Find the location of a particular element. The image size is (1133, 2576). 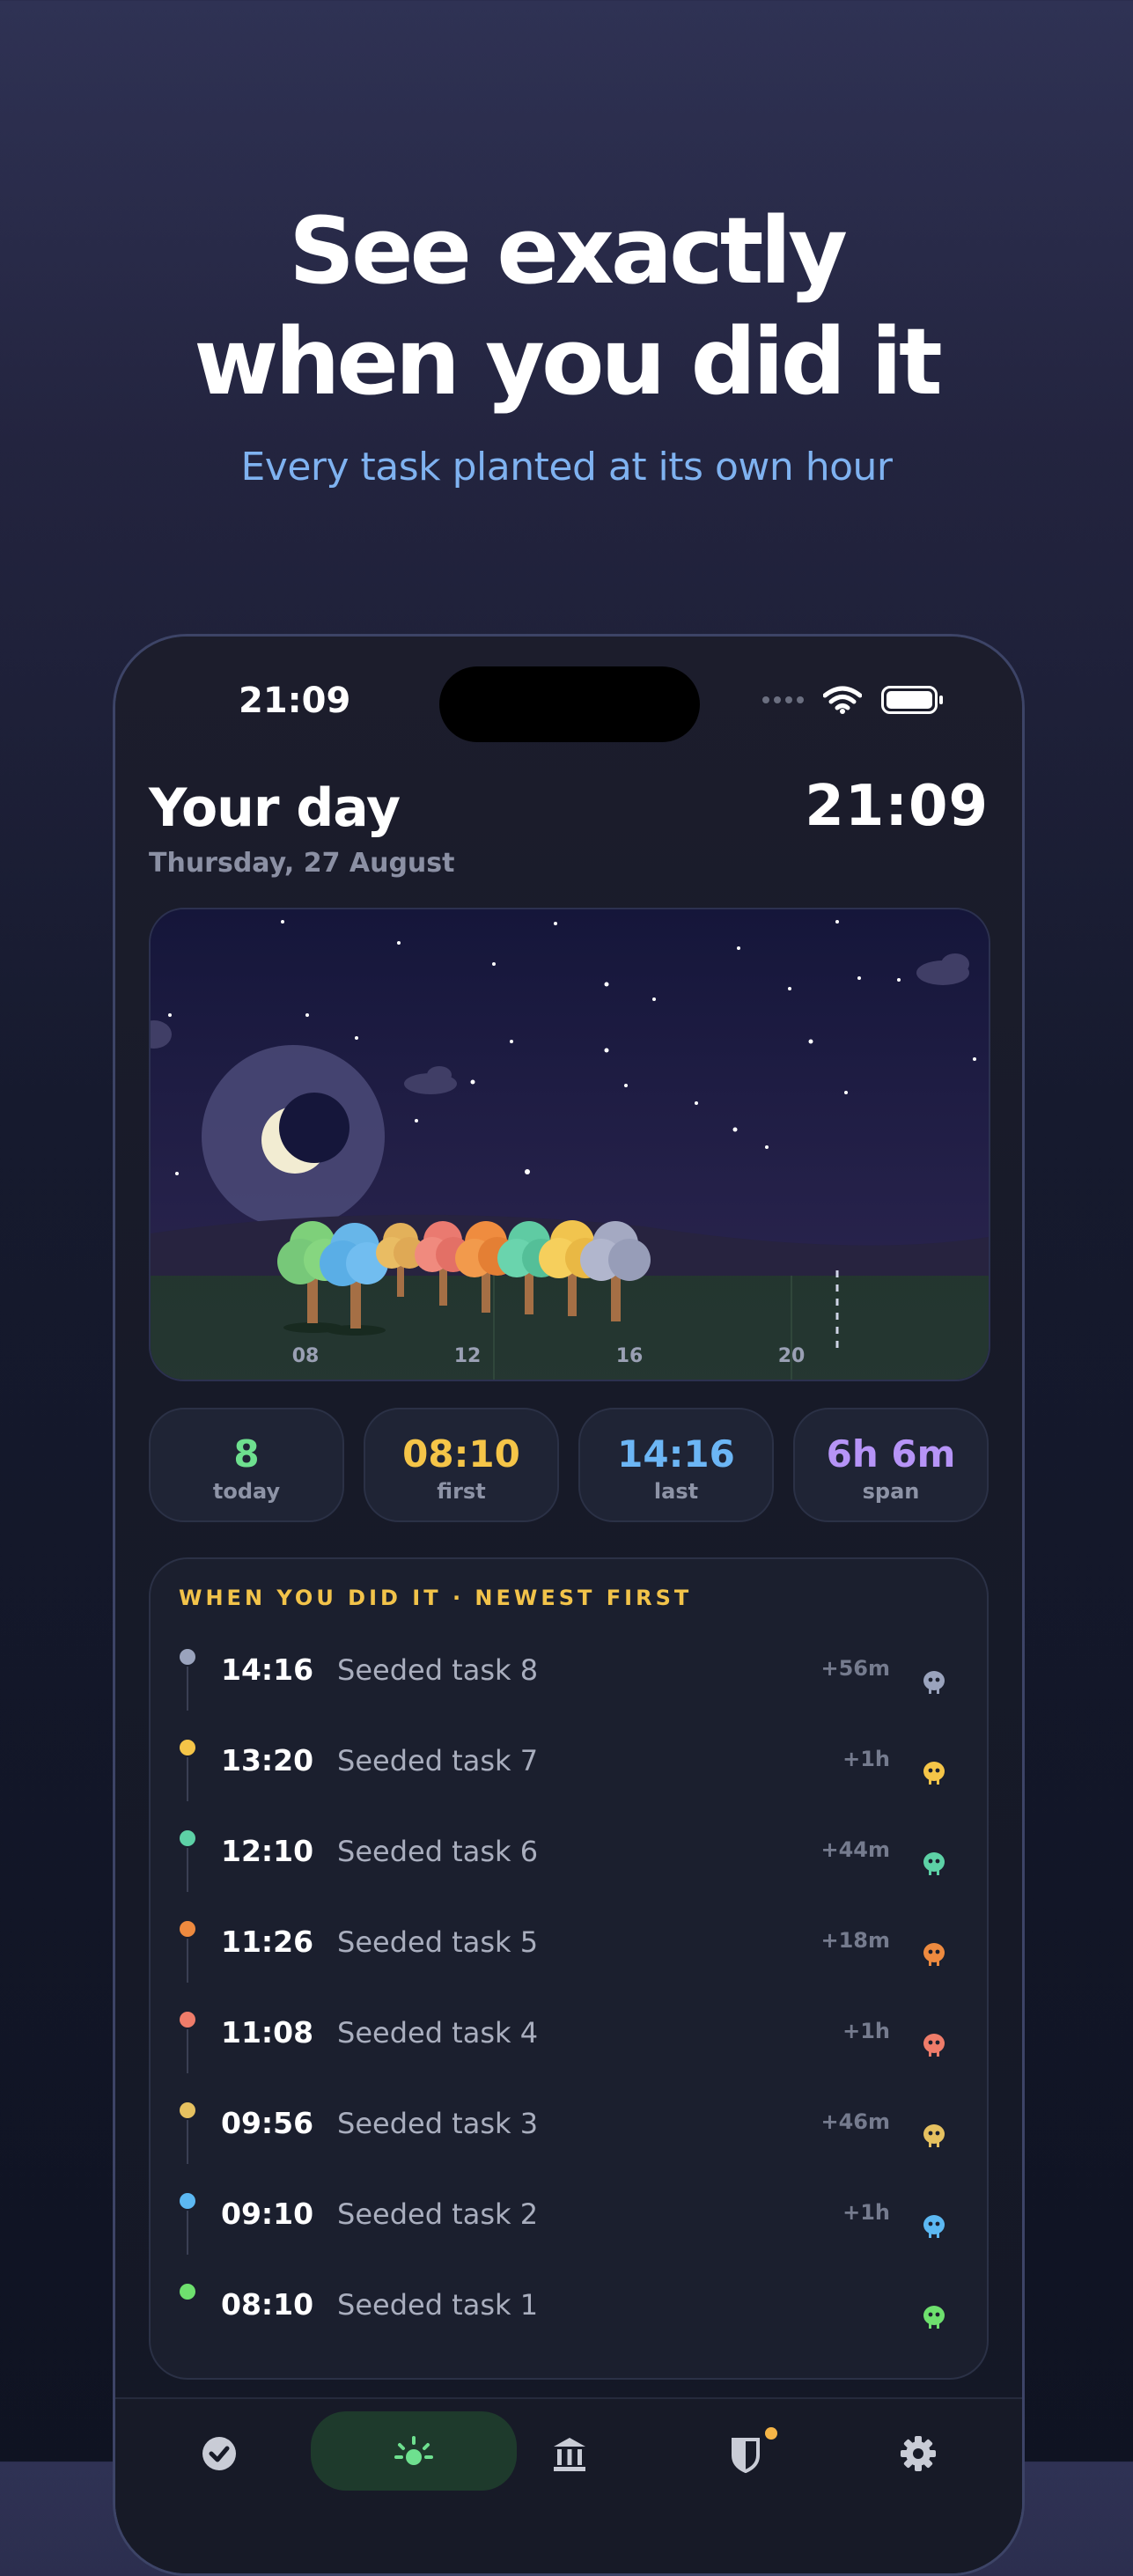

row-label: Seeded task 2 is located at coordinates (438, 2214).